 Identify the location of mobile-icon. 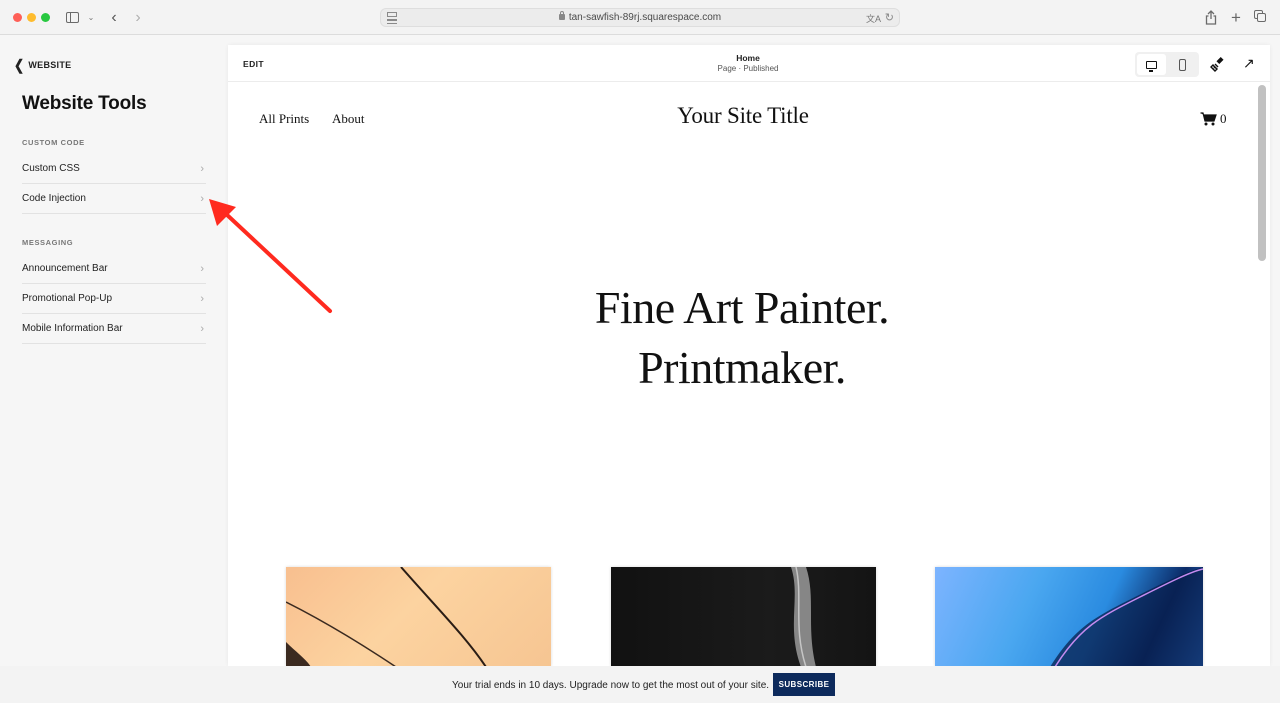
(1182, 64).